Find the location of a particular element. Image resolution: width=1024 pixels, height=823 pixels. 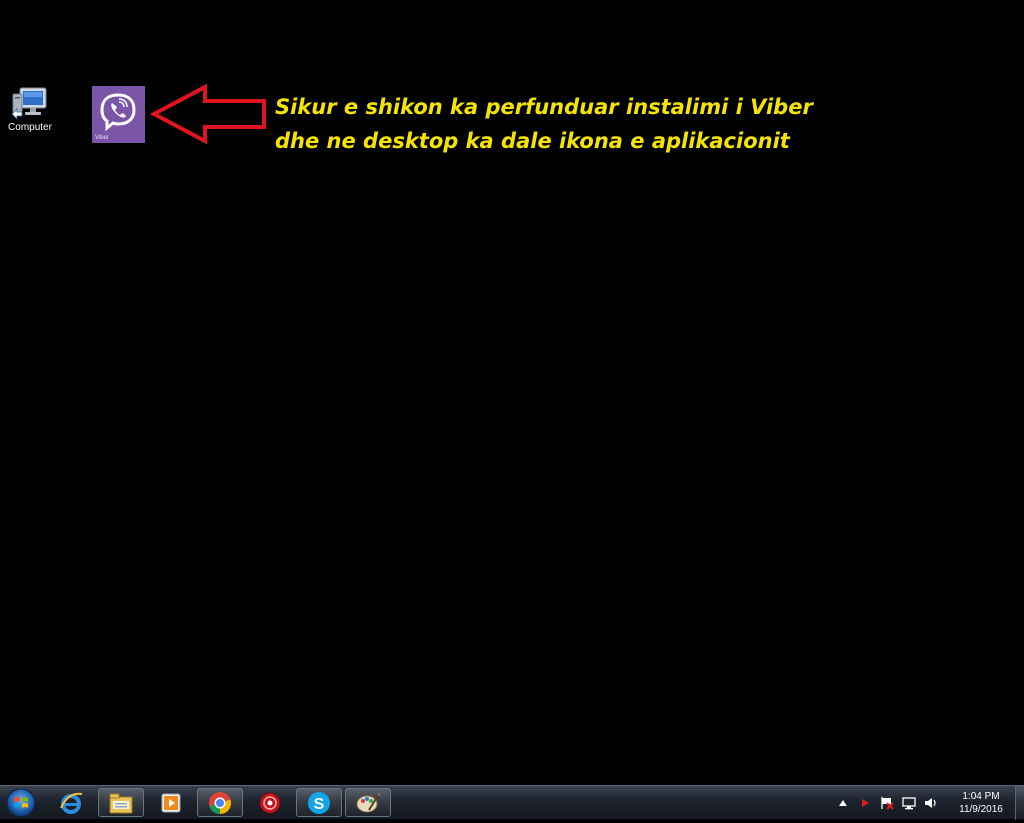

annotation-arrow-icon is located at coordinates (208, 114).